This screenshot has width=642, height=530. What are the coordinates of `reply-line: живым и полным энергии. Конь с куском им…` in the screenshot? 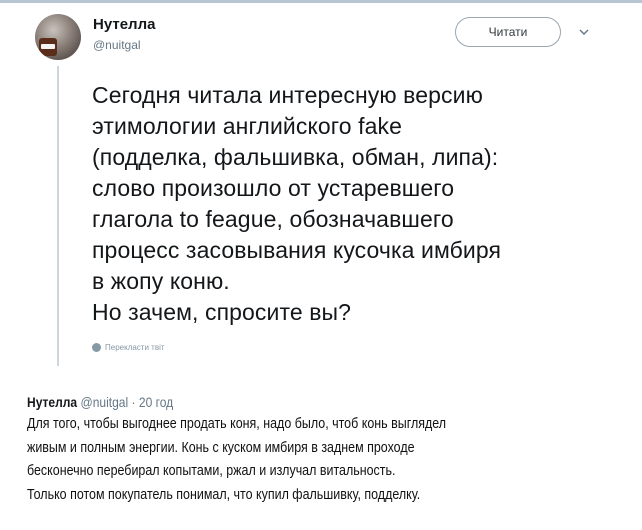 It's located at (221, 447).